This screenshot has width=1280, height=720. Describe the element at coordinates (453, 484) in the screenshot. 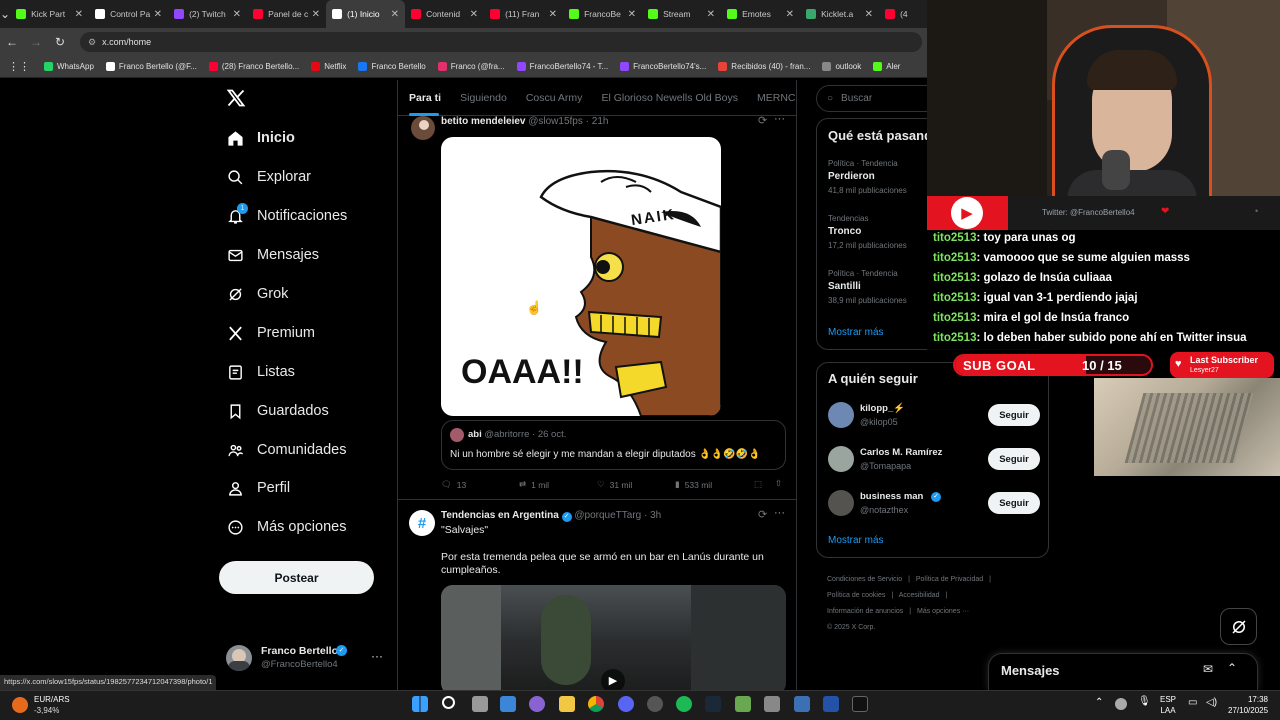

I see `reply-button: 🗨 13` at that location.